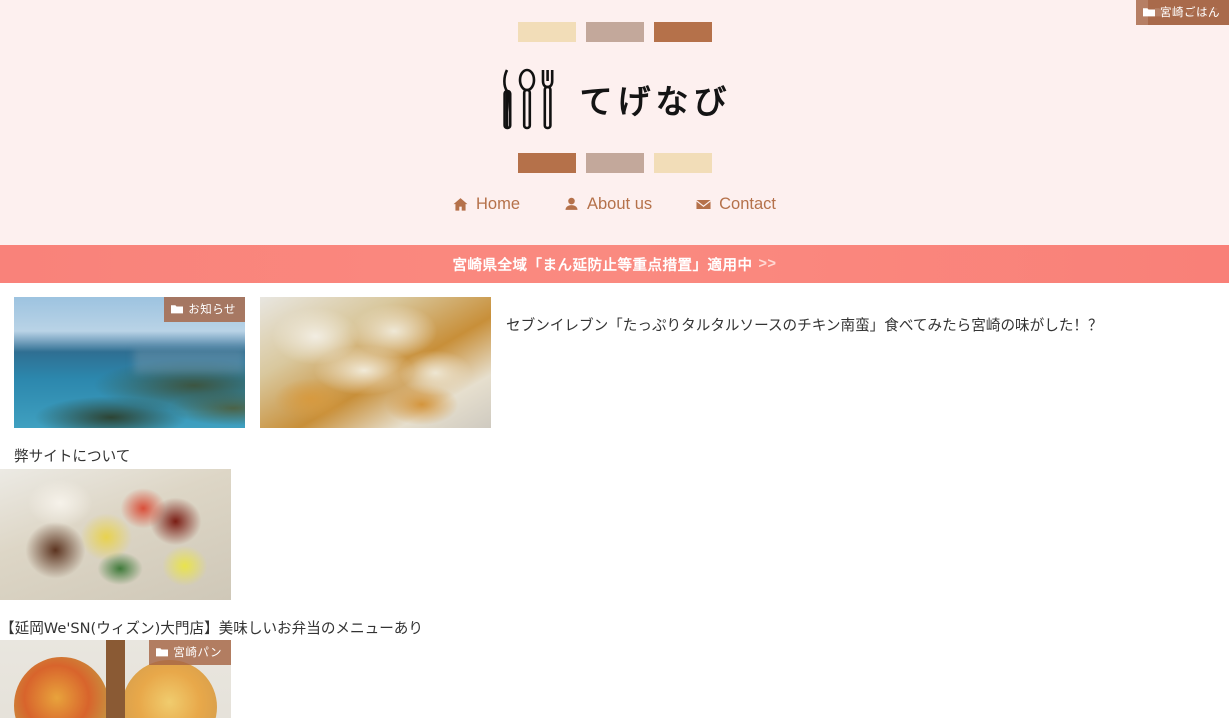  What do you see at coordinates (767, 264) in the screenshot?
I see `alert-arrow: >>` at bounding box center [767, 264].